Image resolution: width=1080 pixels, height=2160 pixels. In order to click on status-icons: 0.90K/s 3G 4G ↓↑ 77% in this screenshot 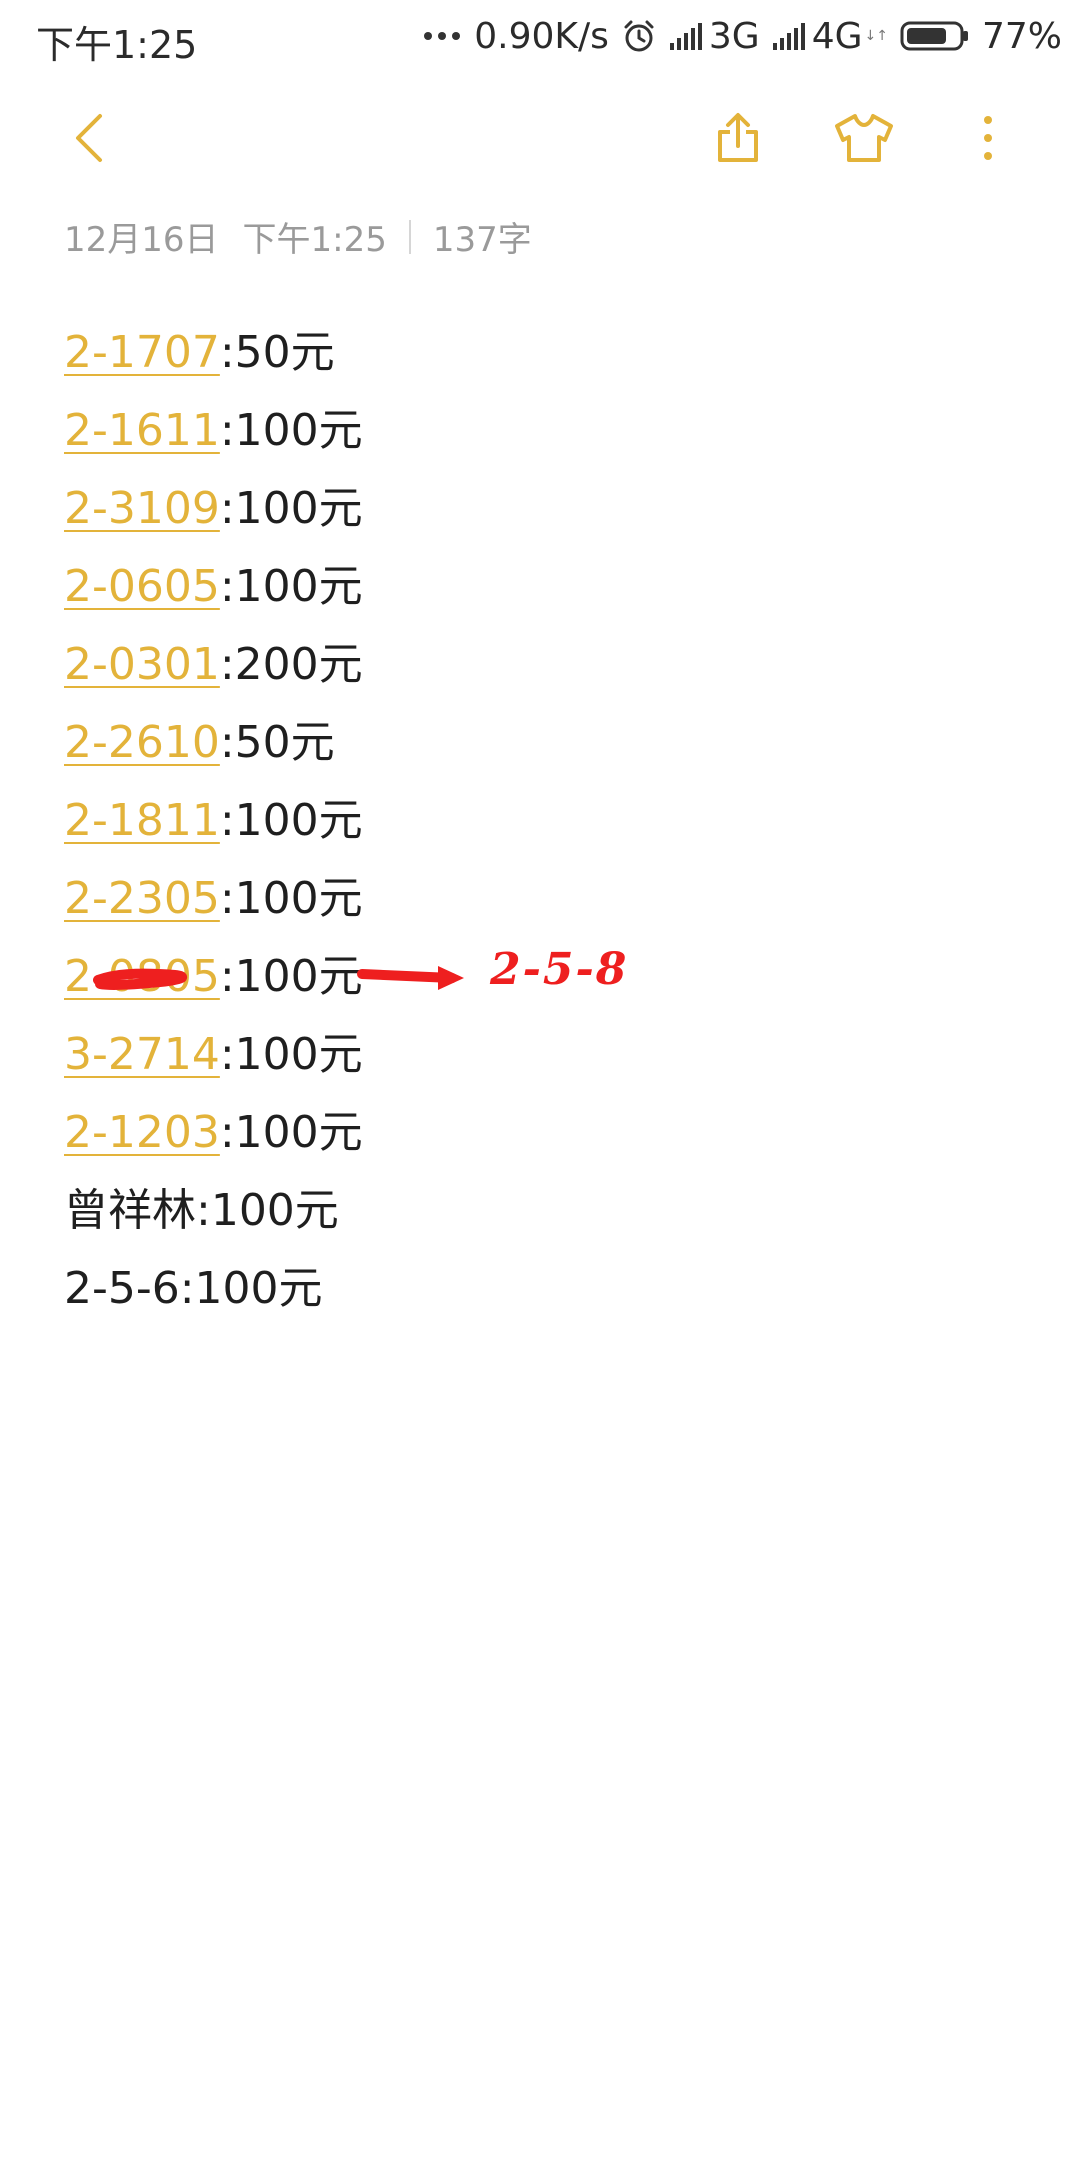, I will do `click(742, 36)`.